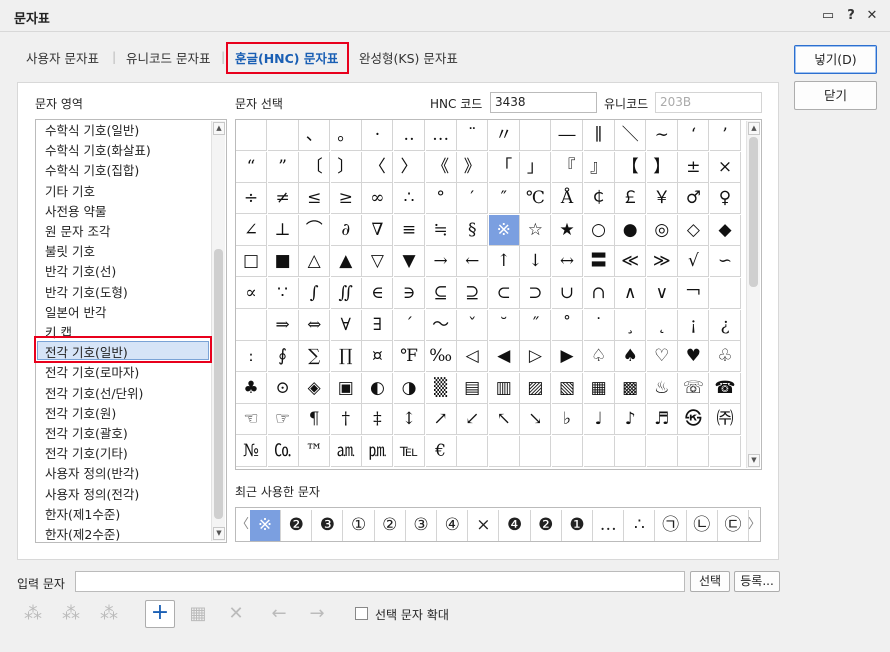 Image resolution: width=890 pixels, height=652 pixels. What do you see at coordinates (70, 192) in the screenshot?
I see `category-item: 기타 기호` at bounding box center [70, 192].